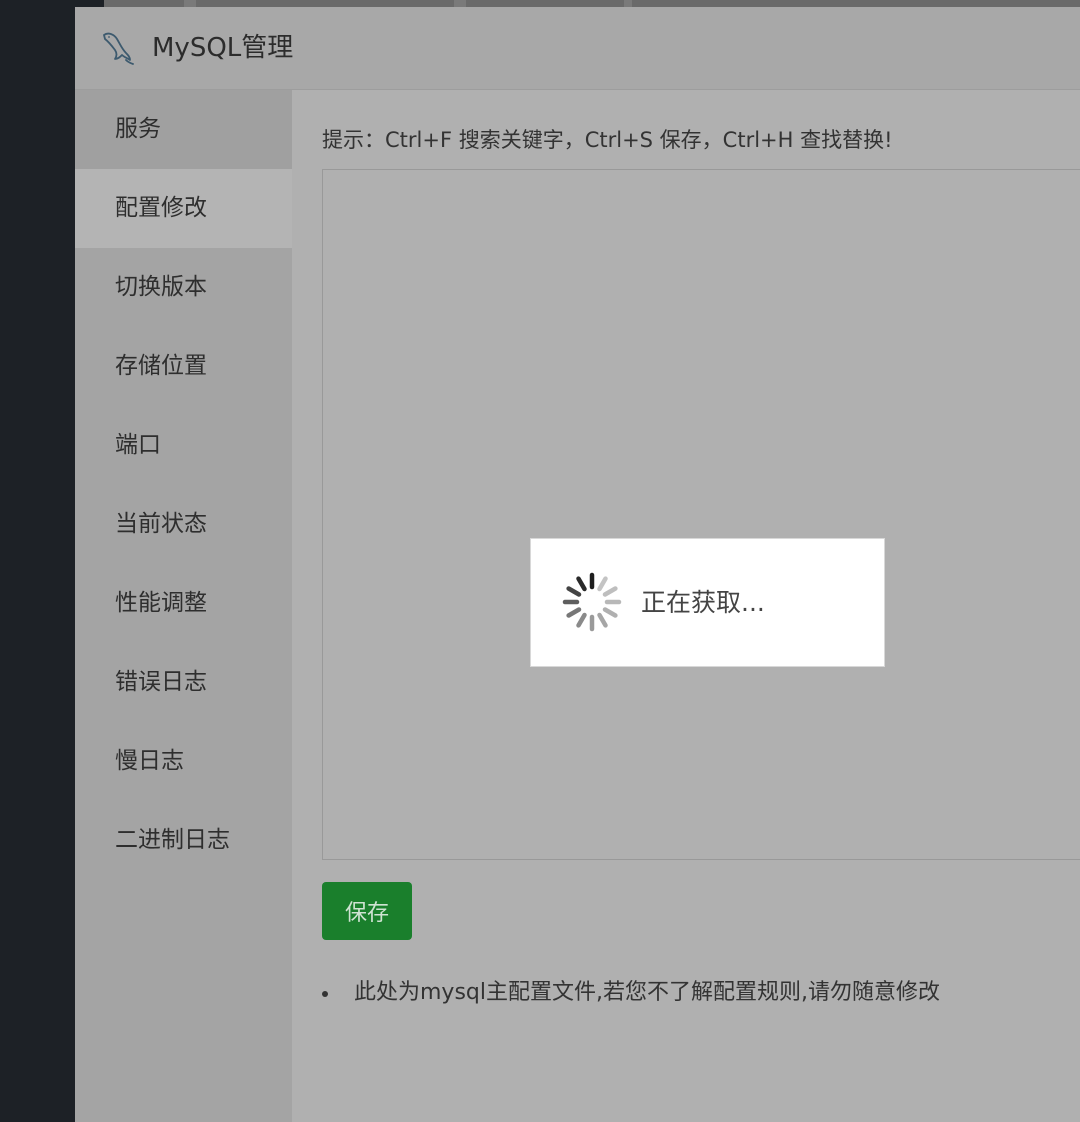 This screenshot has width=1080, height=1122. What do you see at coordinates (592, 3) in the screenshot?
I see `background-window-strip` at bounding box center [592, 3].